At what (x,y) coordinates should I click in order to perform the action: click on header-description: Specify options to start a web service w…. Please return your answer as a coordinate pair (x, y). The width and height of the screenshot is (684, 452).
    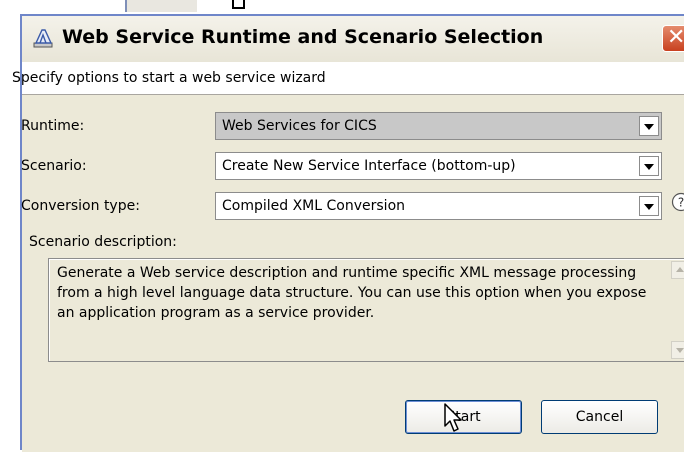
    Looking at the image, I should click on (169, 78).